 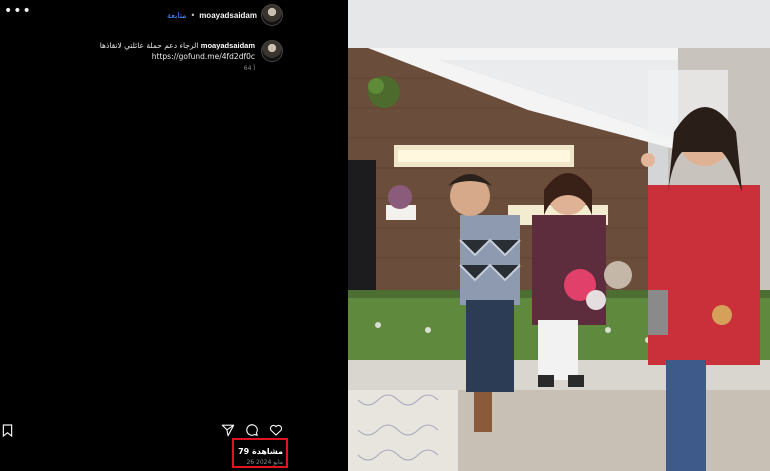 I want to click on comment-icon, so click(x=252, y=430).